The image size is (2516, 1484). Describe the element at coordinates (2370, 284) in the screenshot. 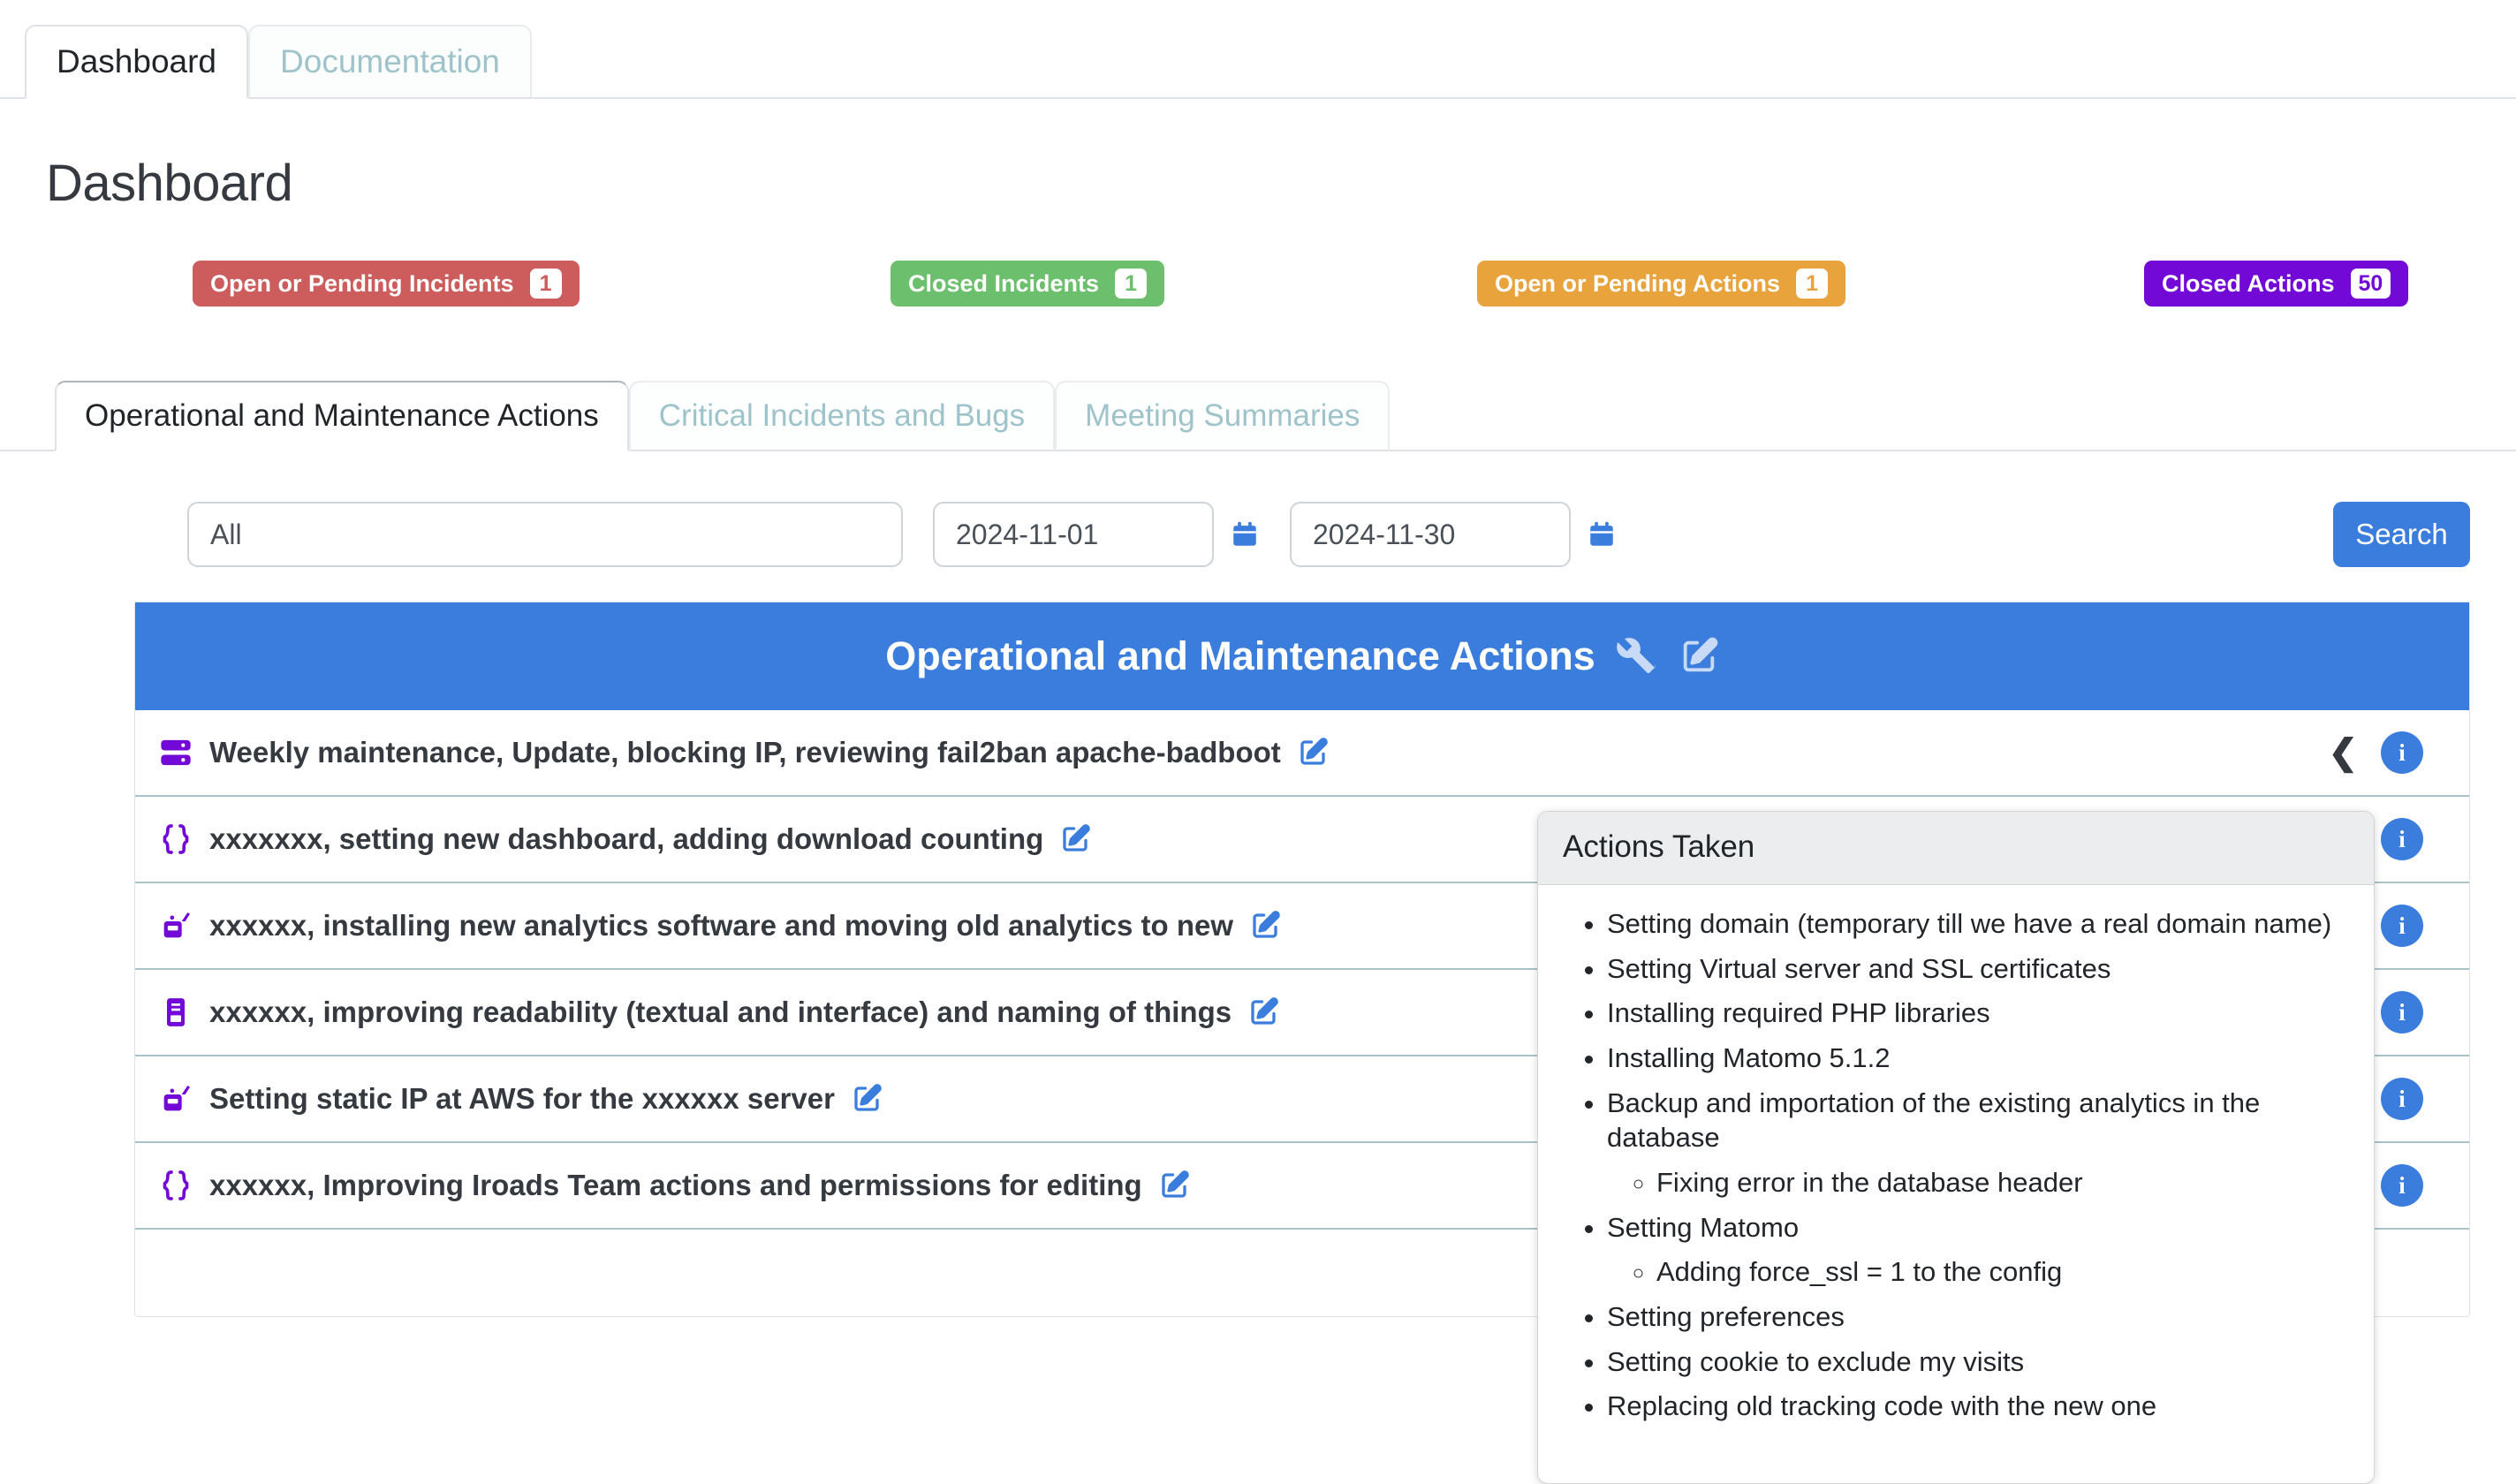

I see `stat-badge-count: 50` at that location.